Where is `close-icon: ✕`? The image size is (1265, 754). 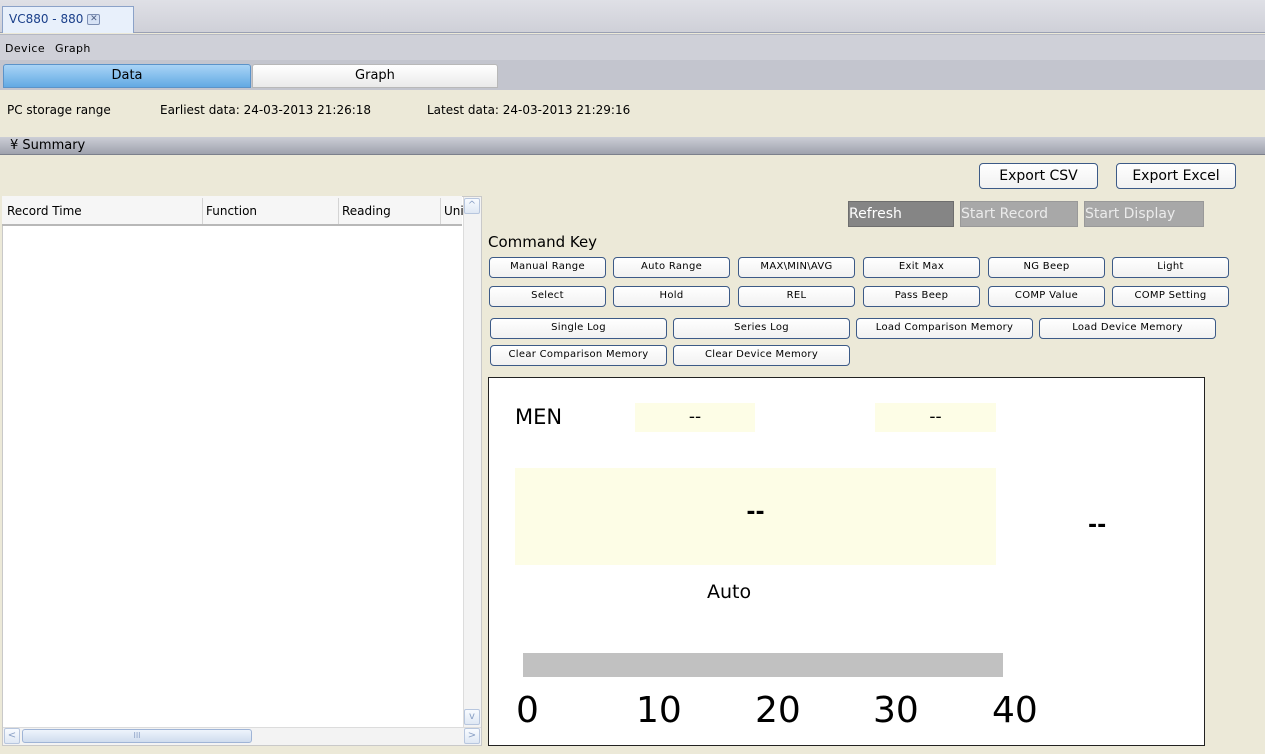 close-icon: ✕ is located at coordinates (94, 19).